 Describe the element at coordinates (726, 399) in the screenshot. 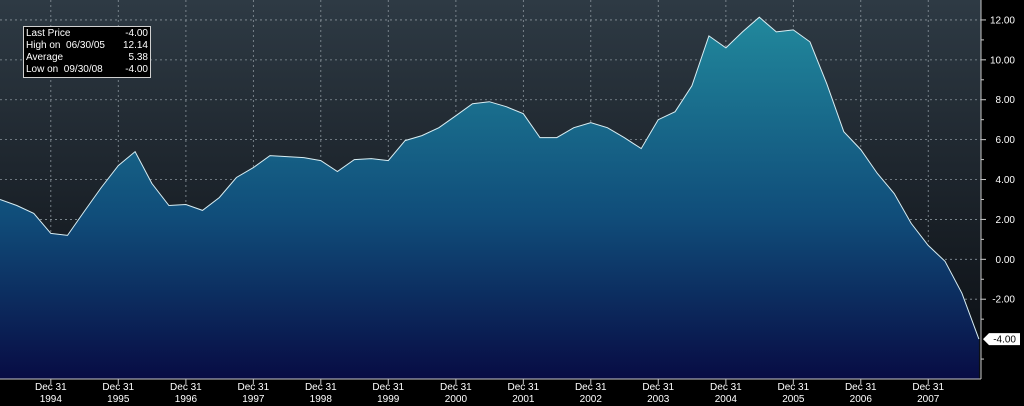

I see `x-tick-year-label: 2004` at that location.